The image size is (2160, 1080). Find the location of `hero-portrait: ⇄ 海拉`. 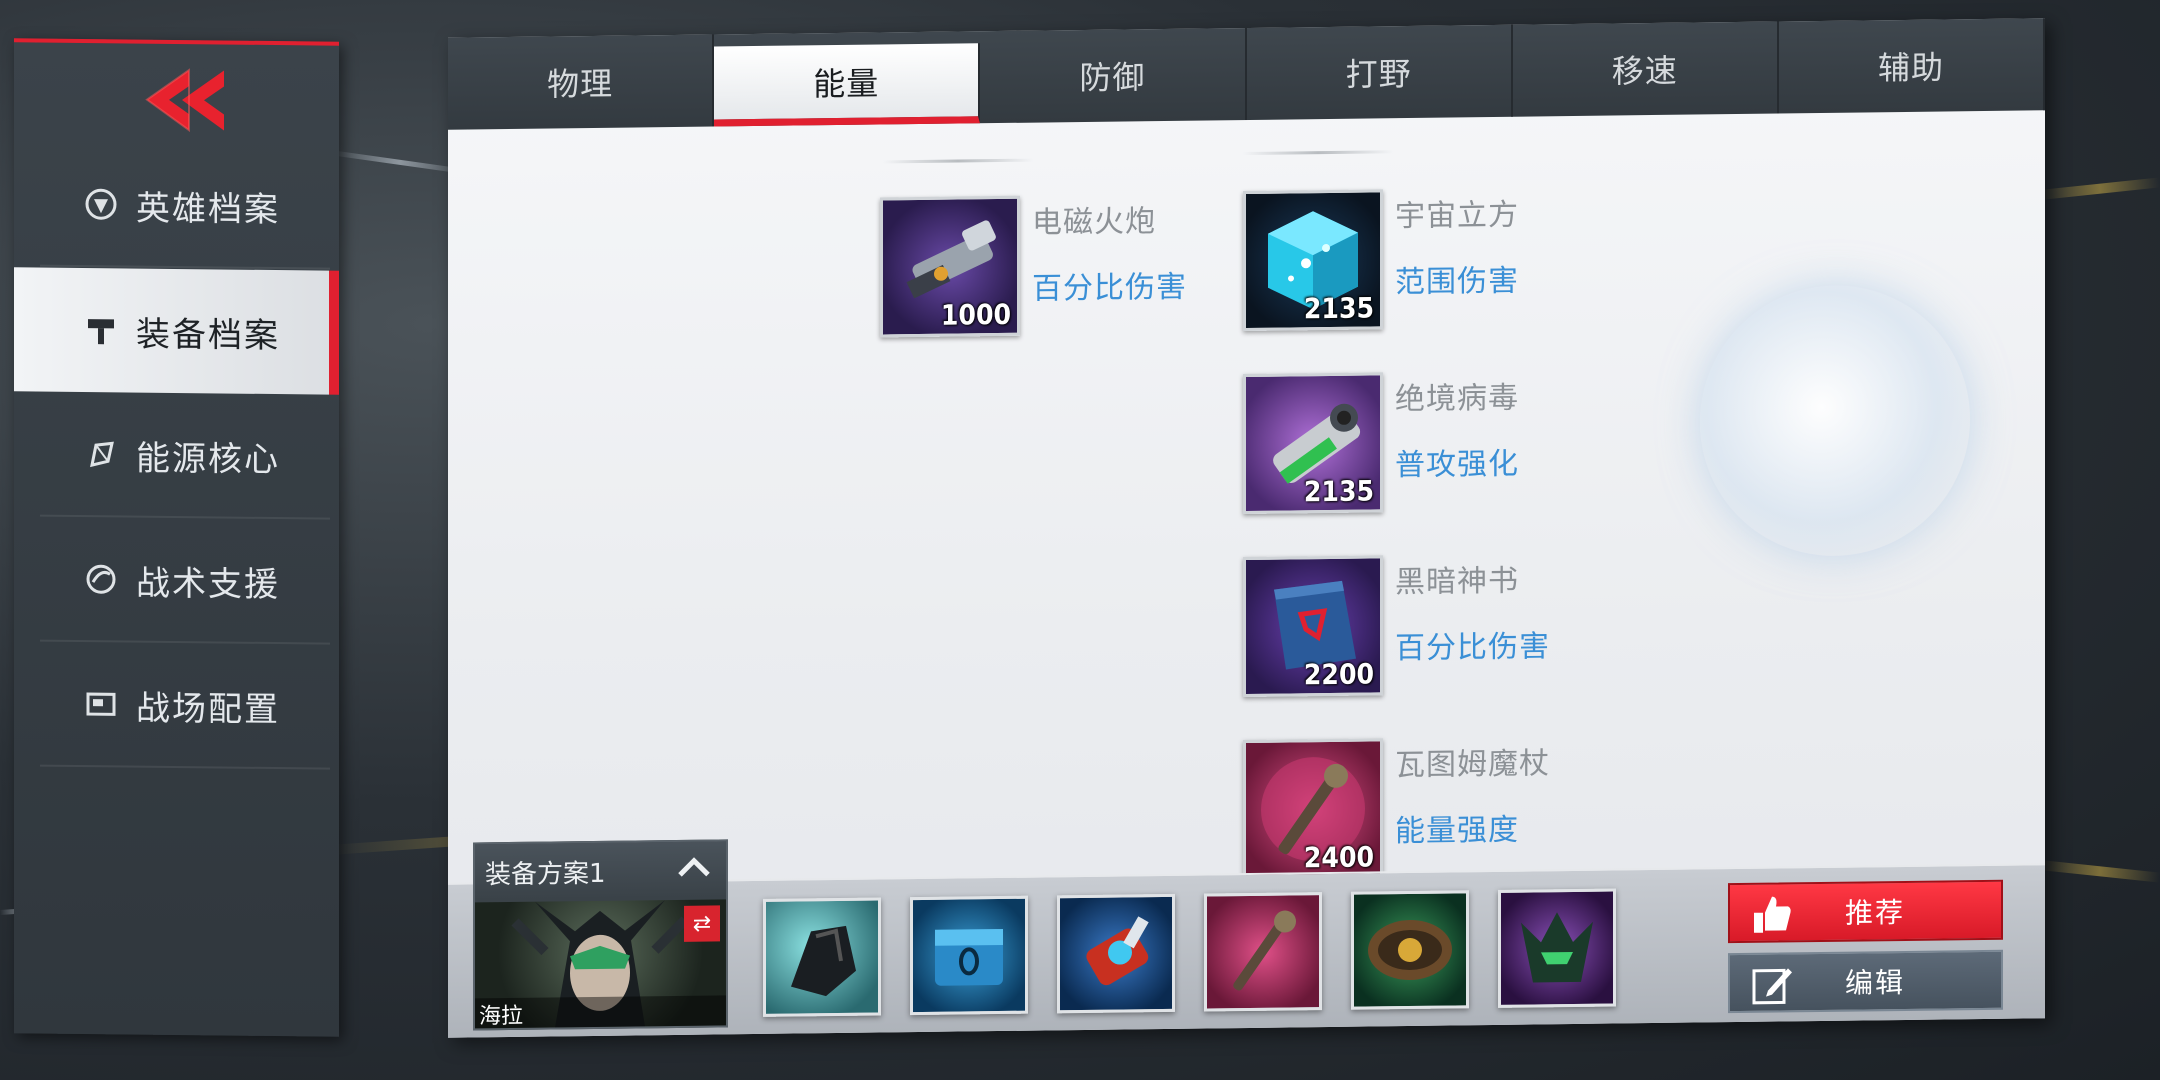

hero-portrait: ⇄ 海拉 is located at coordinates (600, 964).